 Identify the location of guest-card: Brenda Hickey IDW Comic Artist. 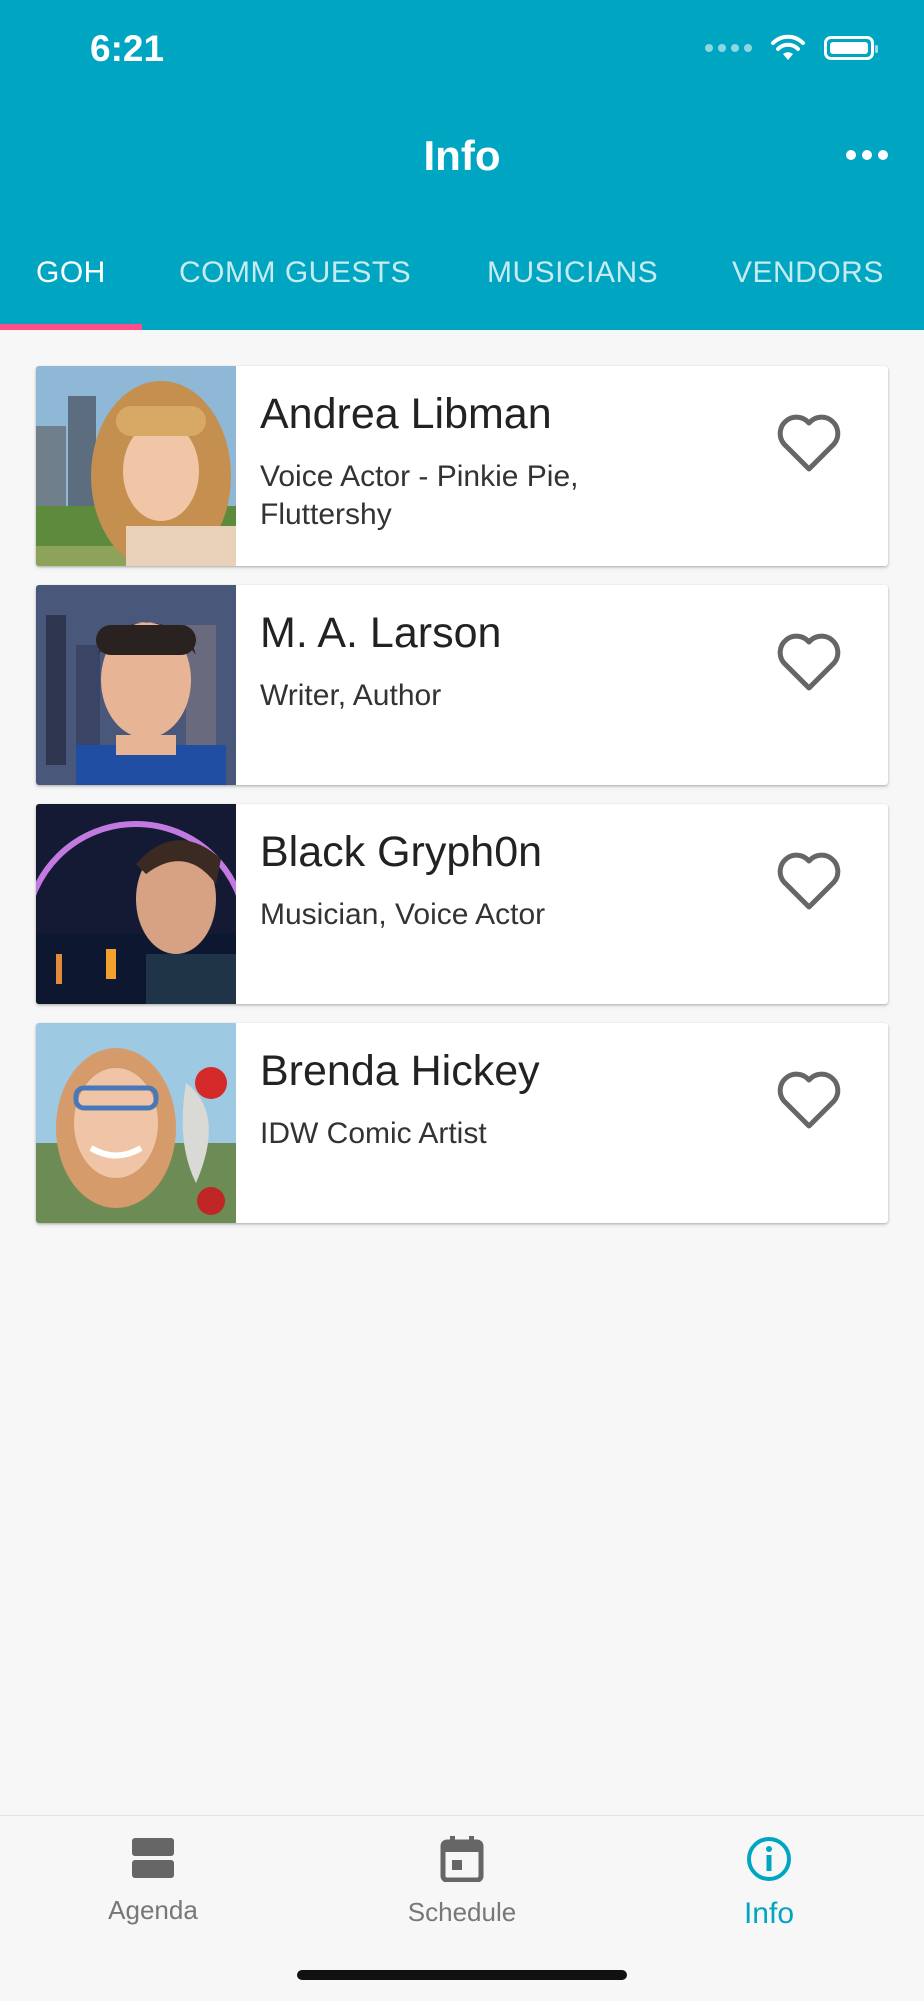
(462, 1123).